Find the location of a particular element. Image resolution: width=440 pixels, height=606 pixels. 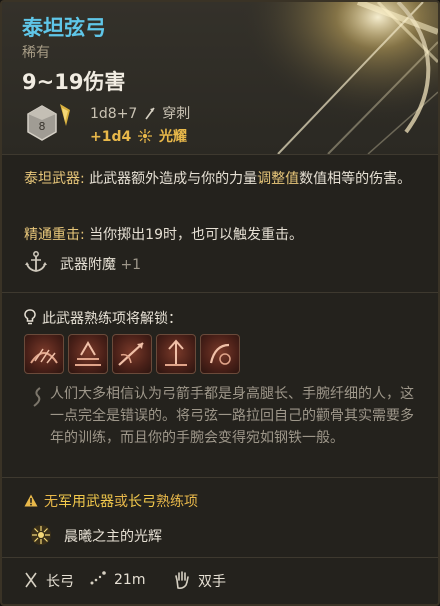

warning-suffix: 熟练项 is located at coordinates (177, 502).